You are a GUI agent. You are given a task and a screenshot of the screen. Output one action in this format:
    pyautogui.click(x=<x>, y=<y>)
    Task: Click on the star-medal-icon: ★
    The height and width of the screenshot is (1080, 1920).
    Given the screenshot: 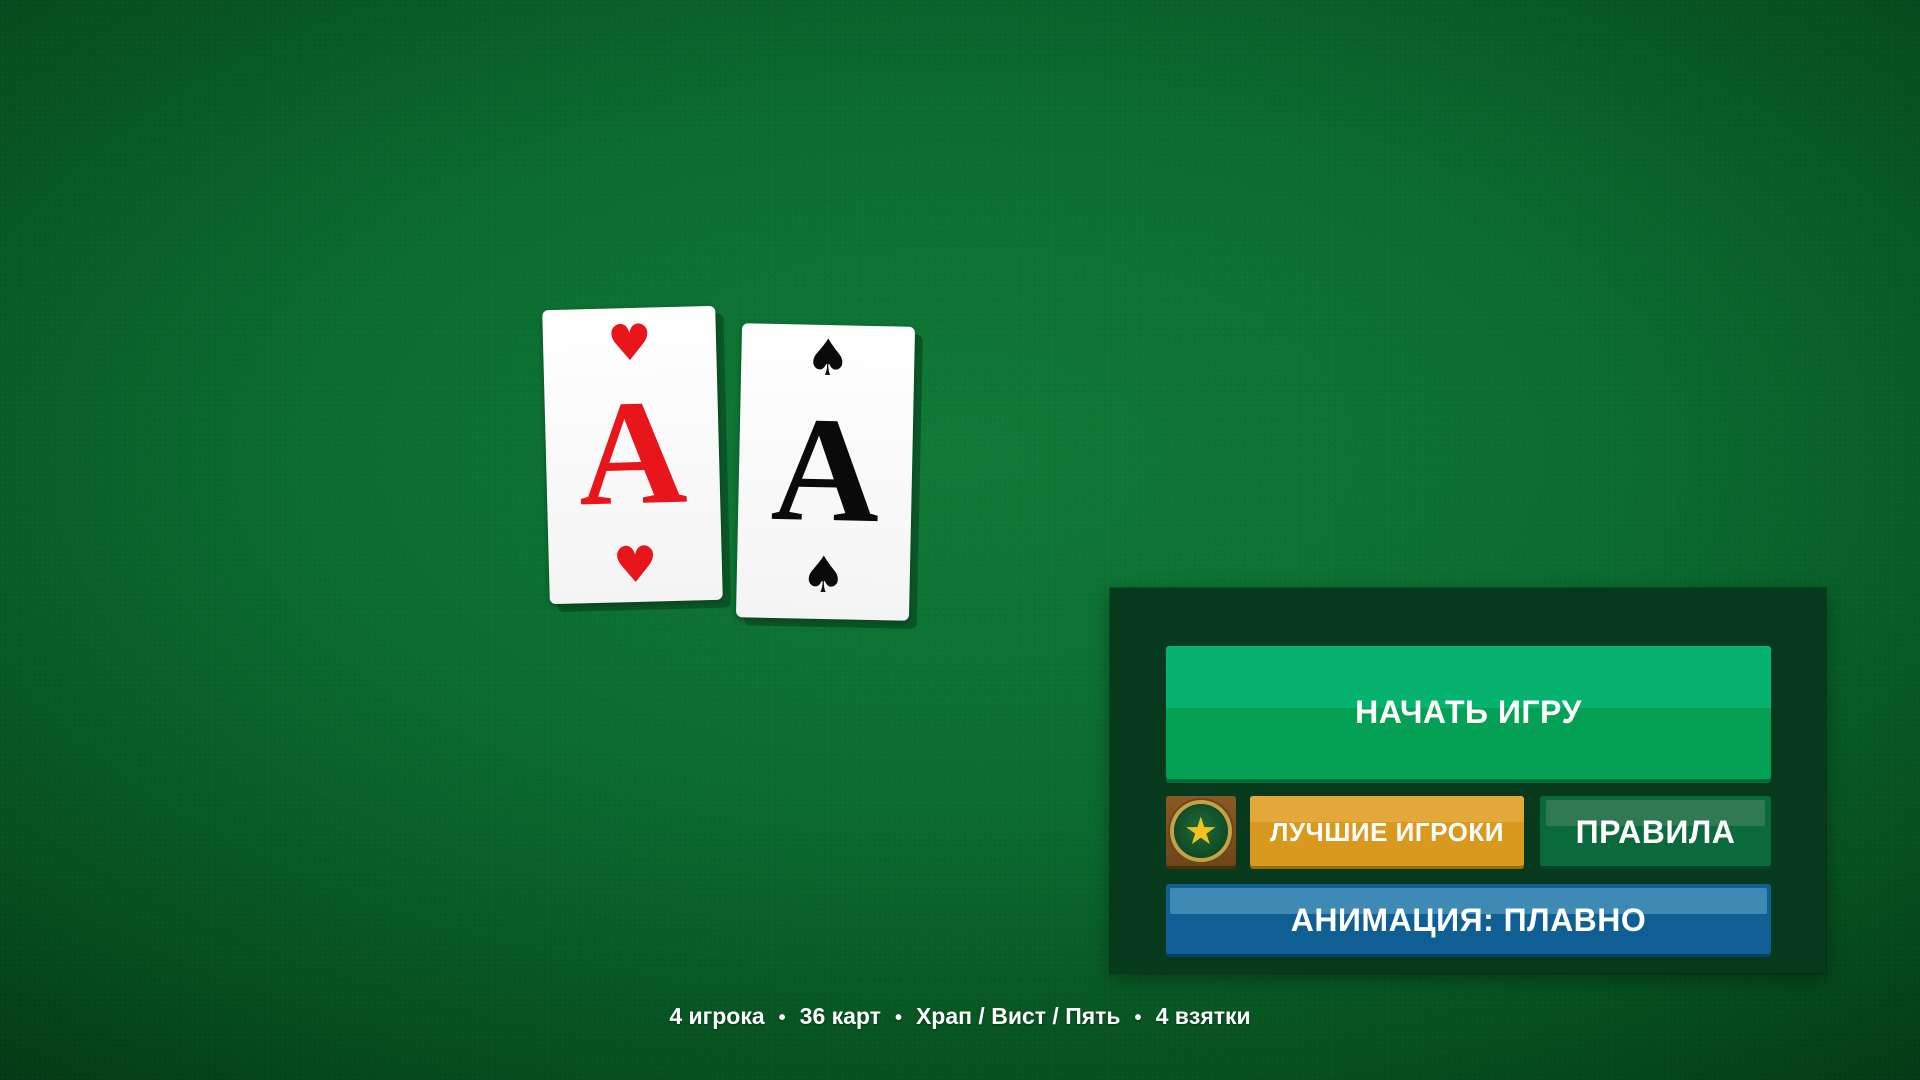 What is the action you would take?
    pyautogui.click(x=1201, y=831)
    